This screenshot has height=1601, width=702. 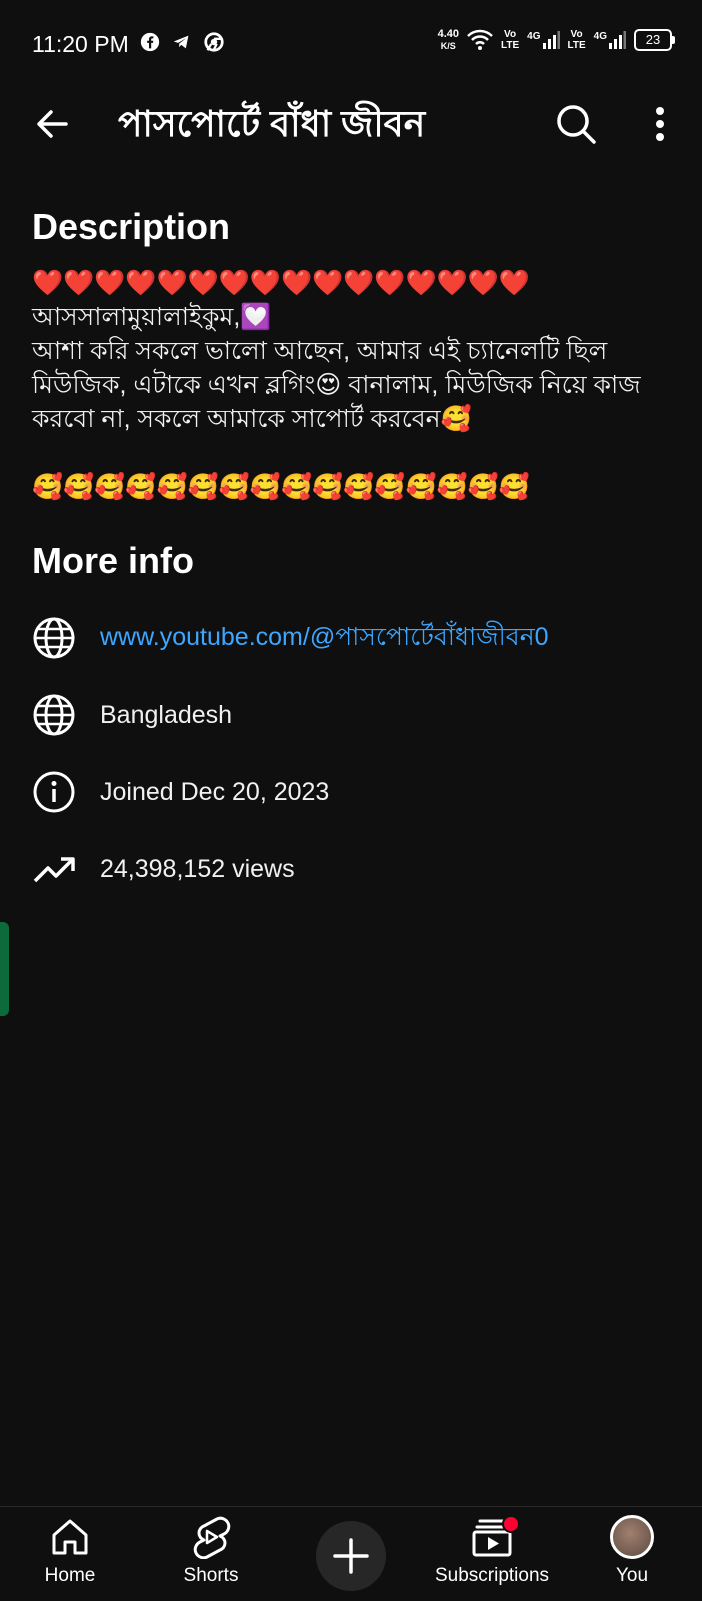 I want to click on sim1-volte: Vo LTE, so click(x=510, y=40).